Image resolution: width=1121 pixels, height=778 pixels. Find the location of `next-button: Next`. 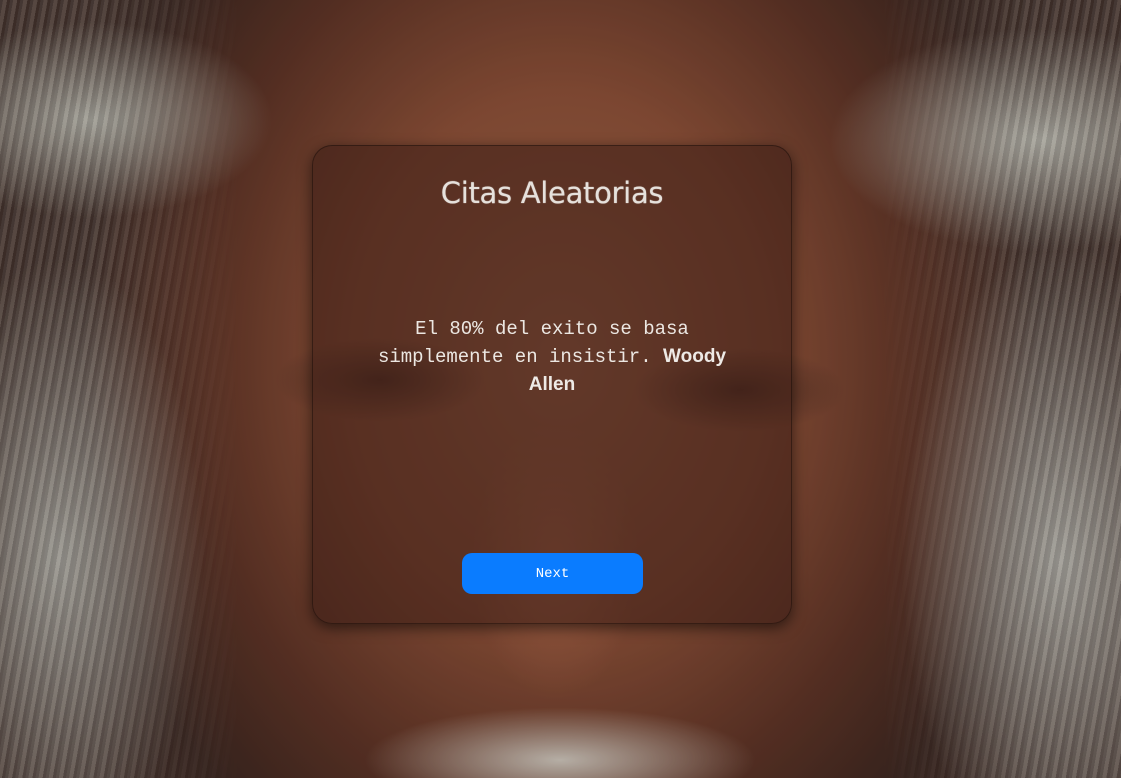

next-button: Next is located at coordinates (552, 573).